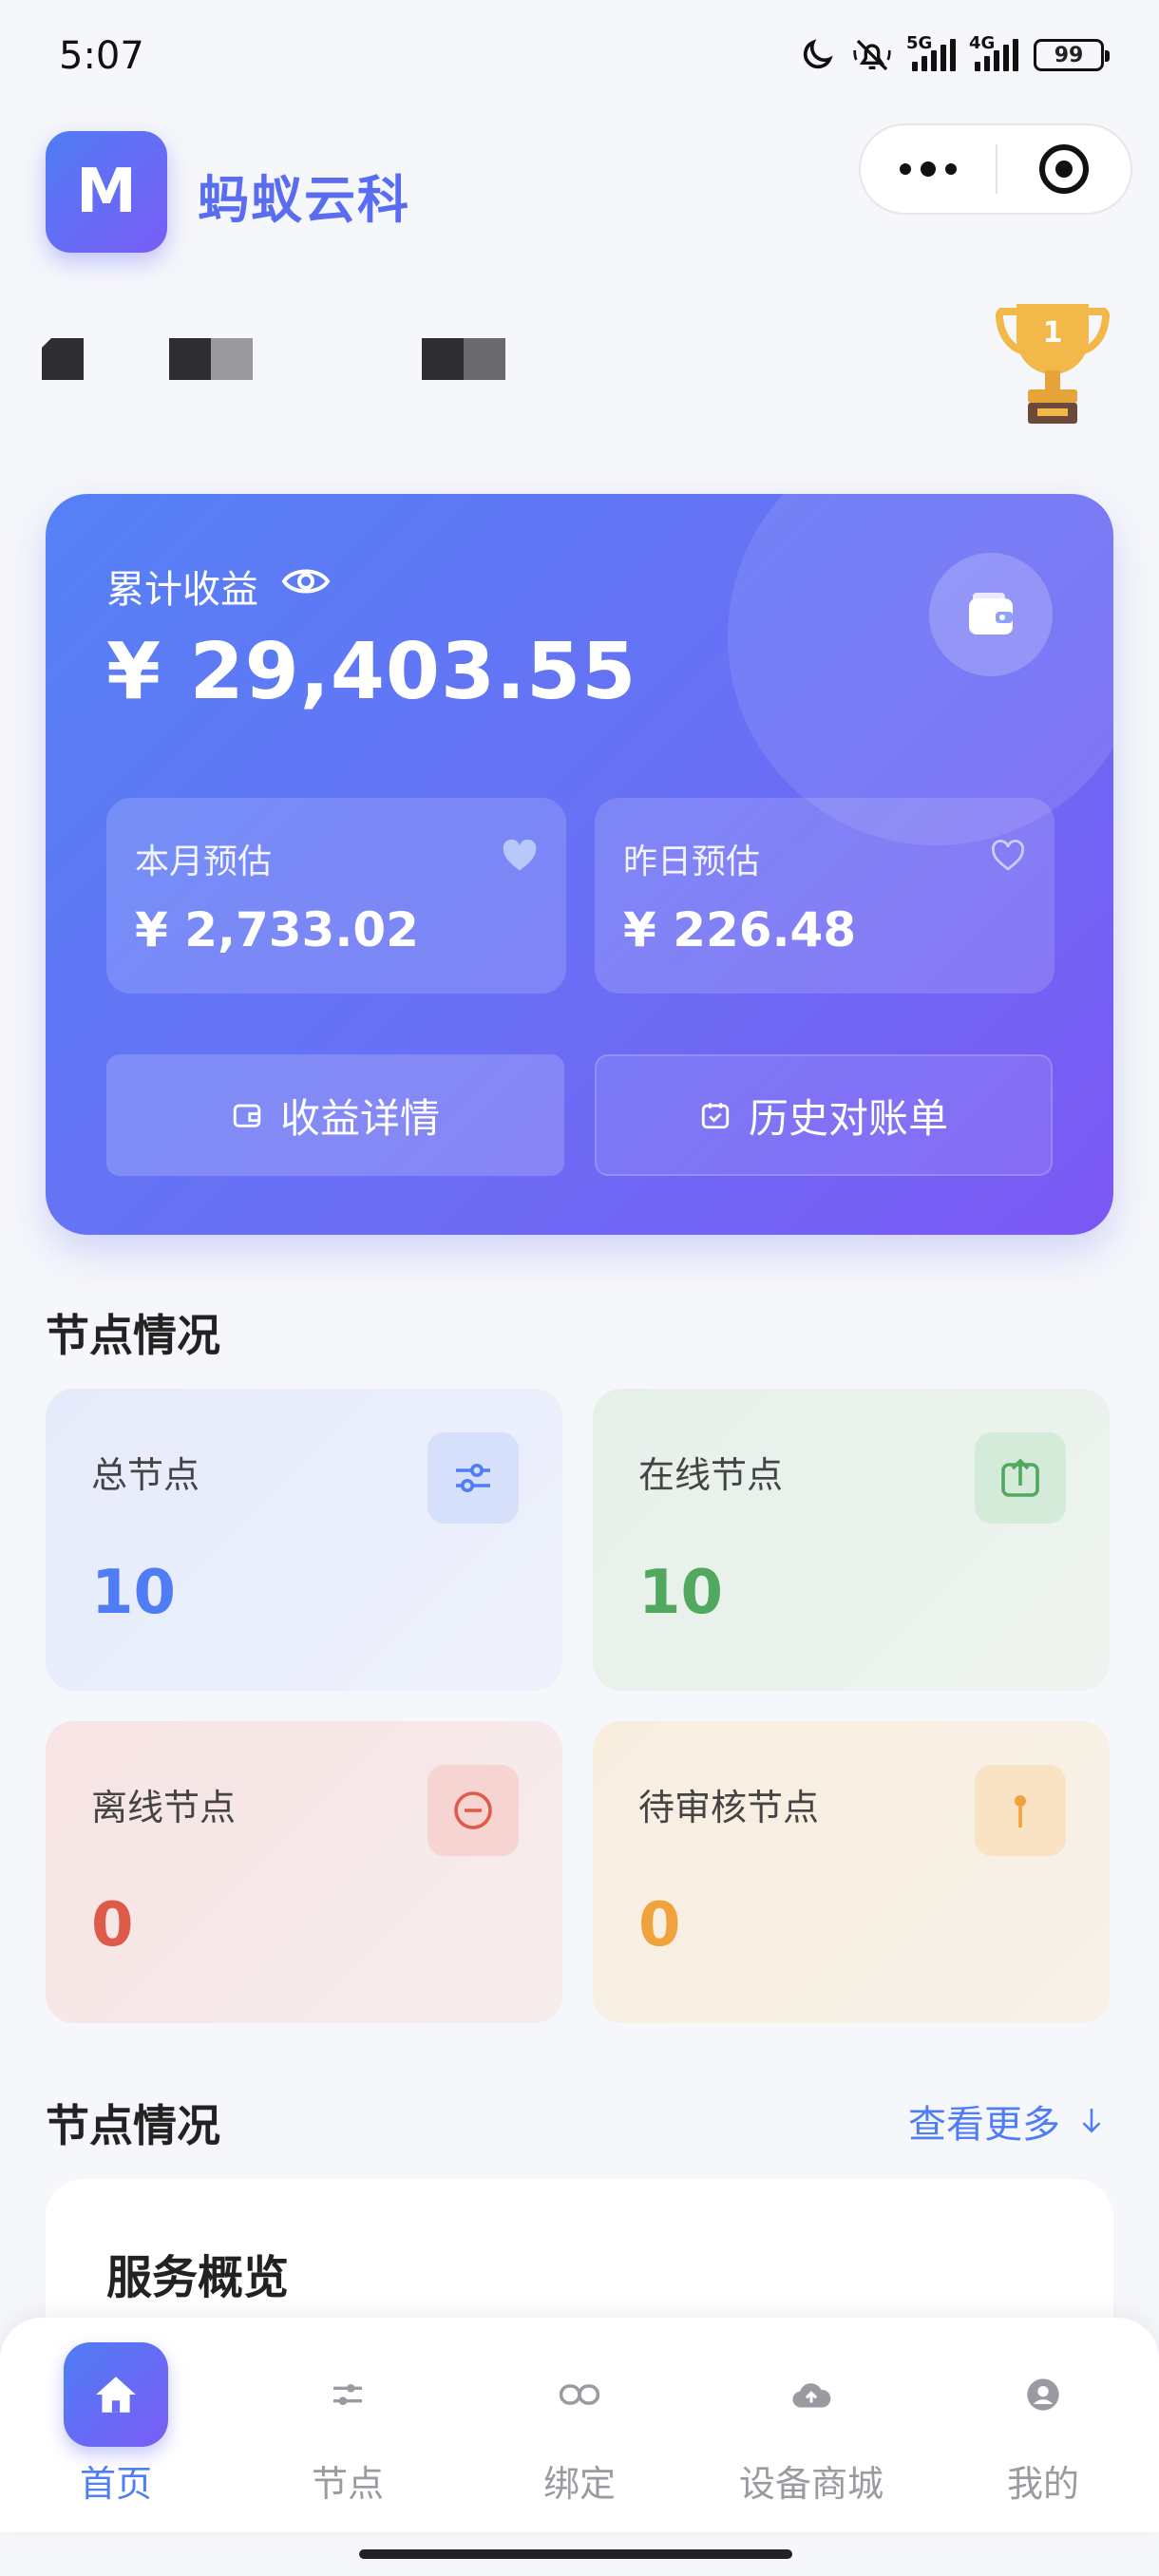  Describe the element at coordinates (1053, 360) in the screenshot. I see `trophy-icon: 1` at that location.